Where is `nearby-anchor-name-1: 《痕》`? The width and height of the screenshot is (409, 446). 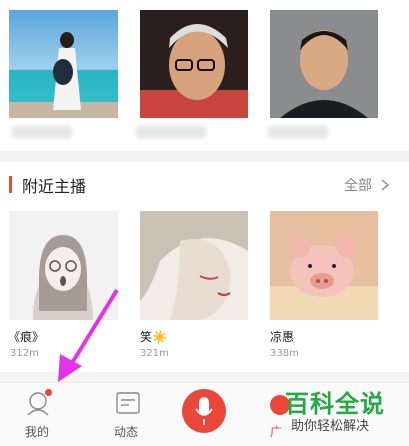 nearby-anchor-name-1: 《痕》 is located at coordinates (26, 337).